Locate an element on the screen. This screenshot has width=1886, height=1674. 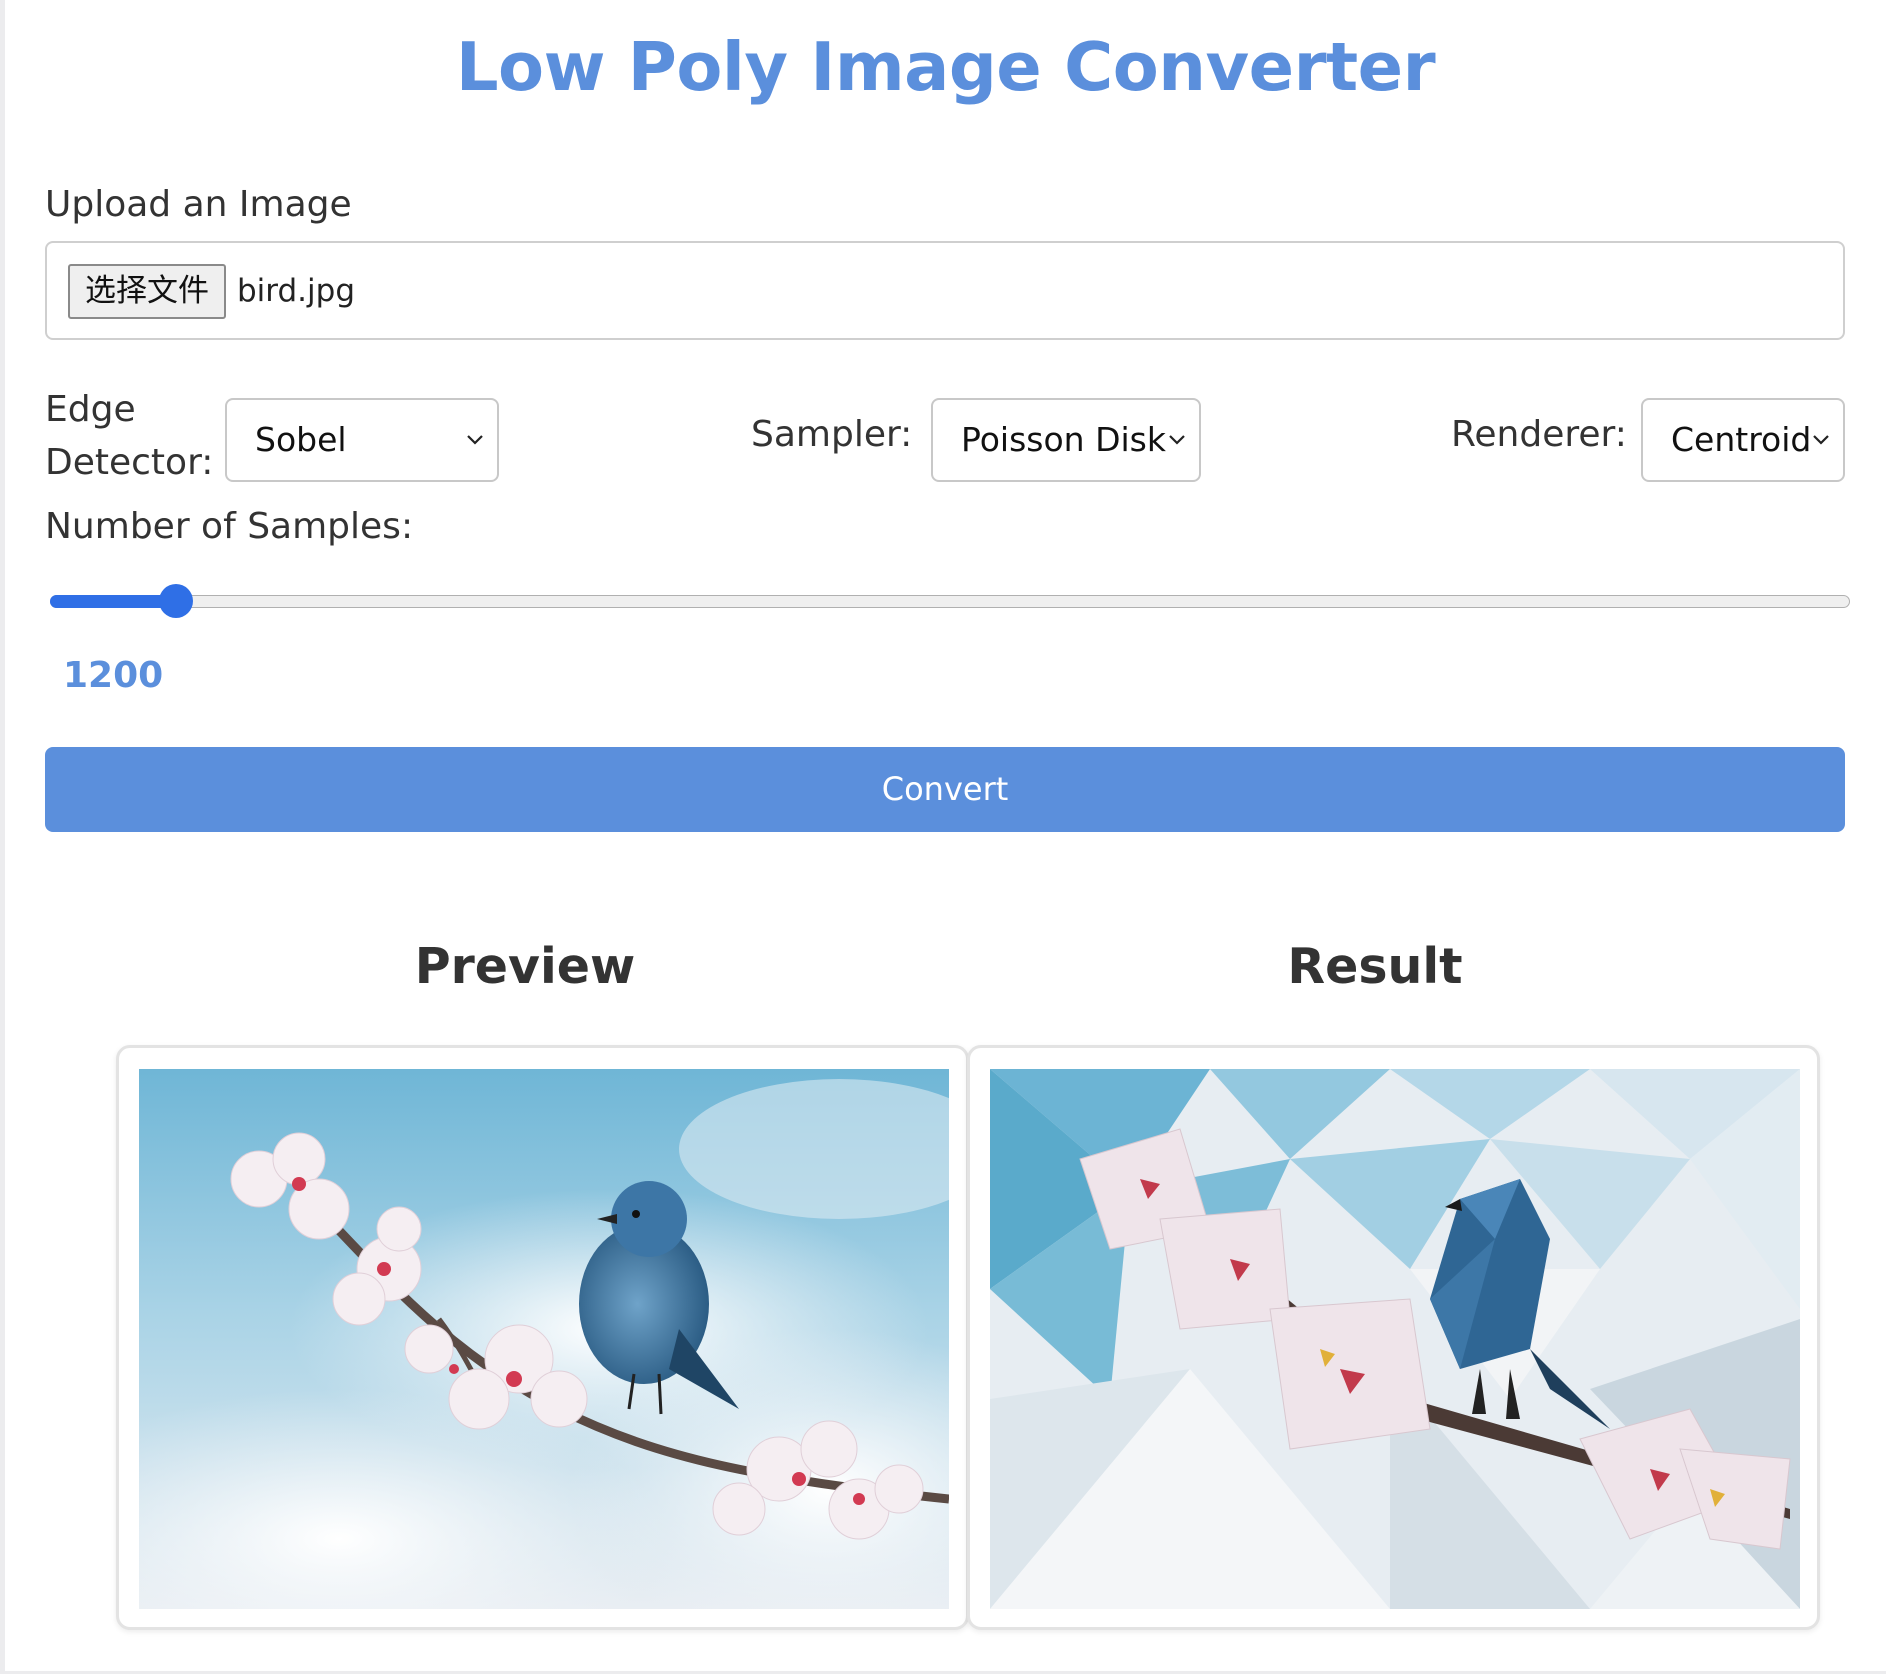
slider-track is located at coordinates (950, 601).